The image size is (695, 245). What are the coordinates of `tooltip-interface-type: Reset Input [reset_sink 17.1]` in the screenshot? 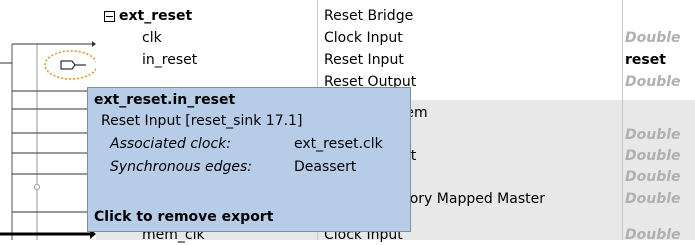 It's located at (202, 121).